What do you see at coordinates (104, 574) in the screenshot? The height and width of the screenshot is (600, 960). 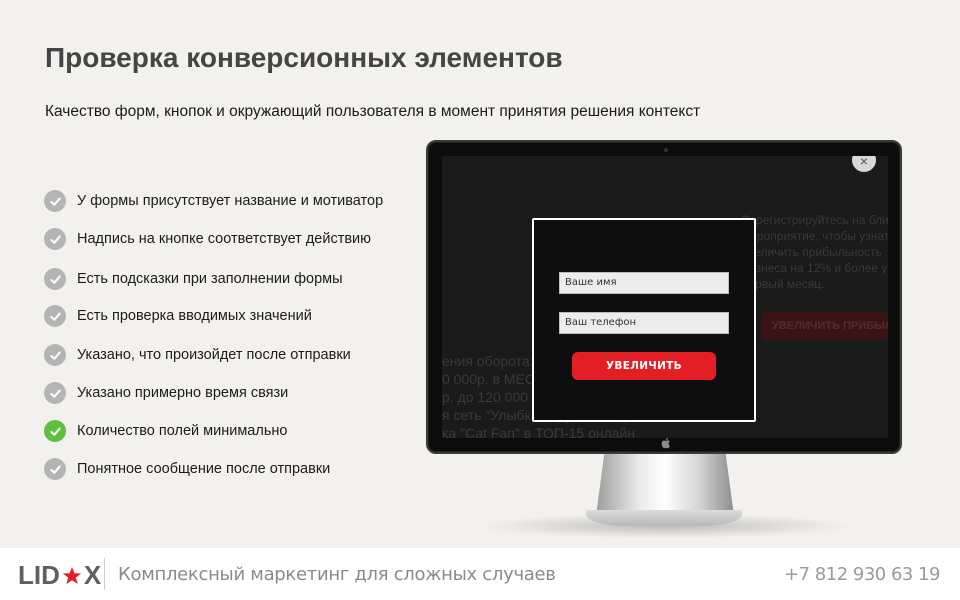 I see `footer-divider` at bounding box center [104, 574].